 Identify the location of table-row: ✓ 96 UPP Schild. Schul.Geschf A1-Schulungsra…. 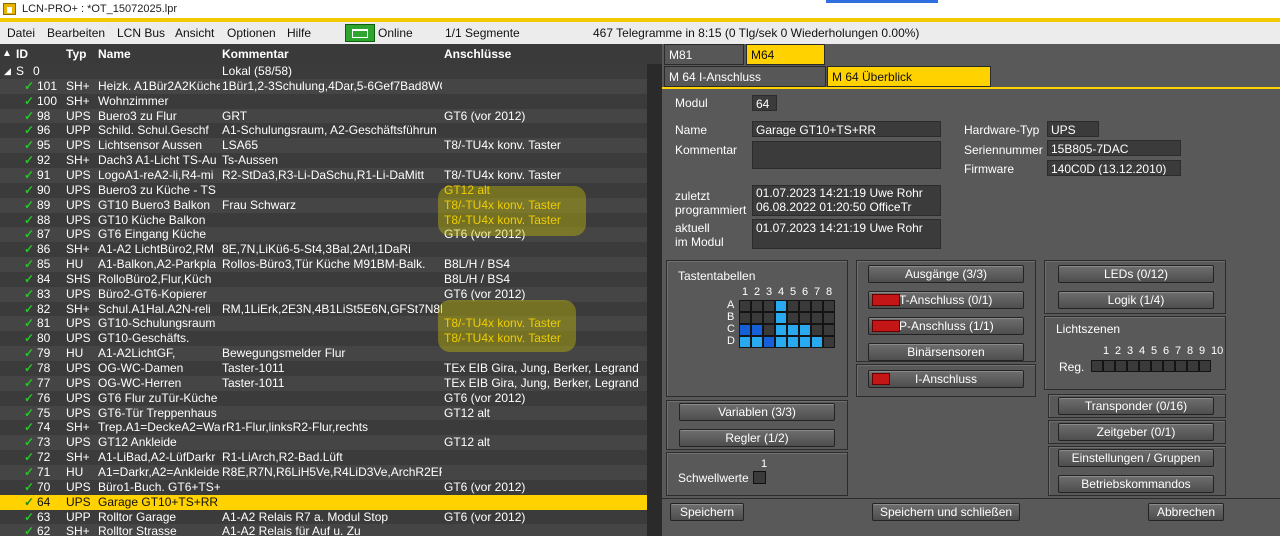
(323, 131).